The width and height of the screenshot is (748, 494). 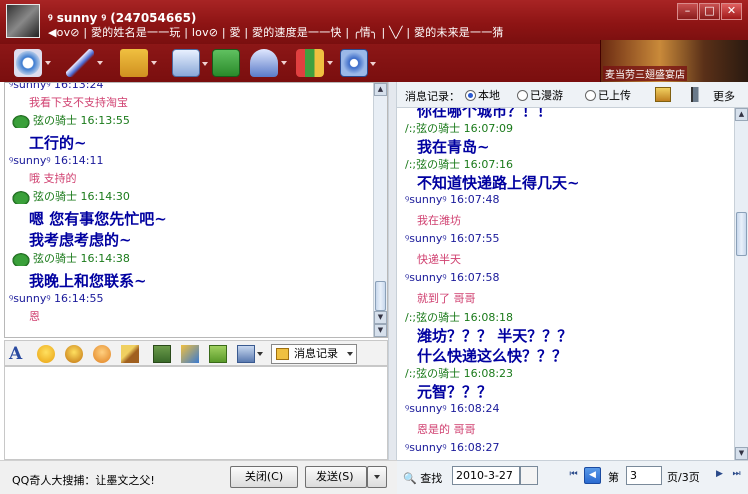 I want to click on message-header-me: /:;弦の骑士 16:07:09, so click(x=459, y=128).